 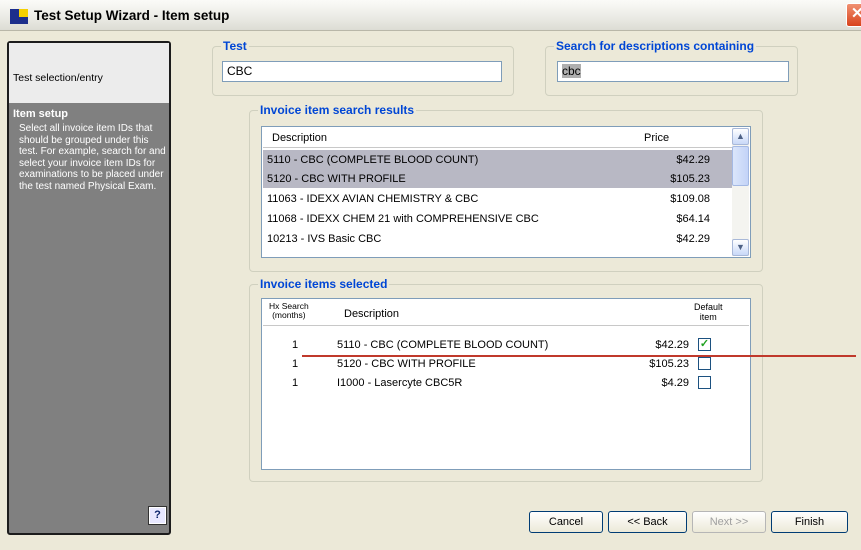 I want to click on results-row: 5110 - CBC (COMPLETE BLOOD COUNT) $42.29, so click(x=497, y=159).